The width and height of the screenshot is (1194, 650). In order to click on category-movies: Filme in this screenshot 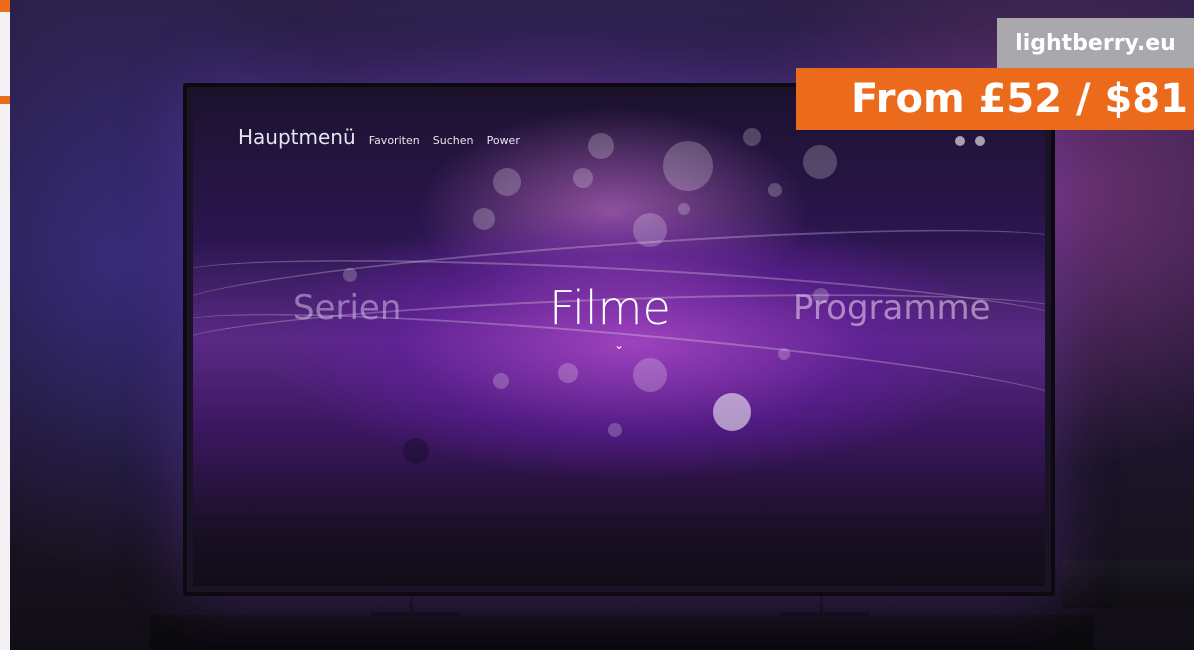, I will do `click(610, 308)`.